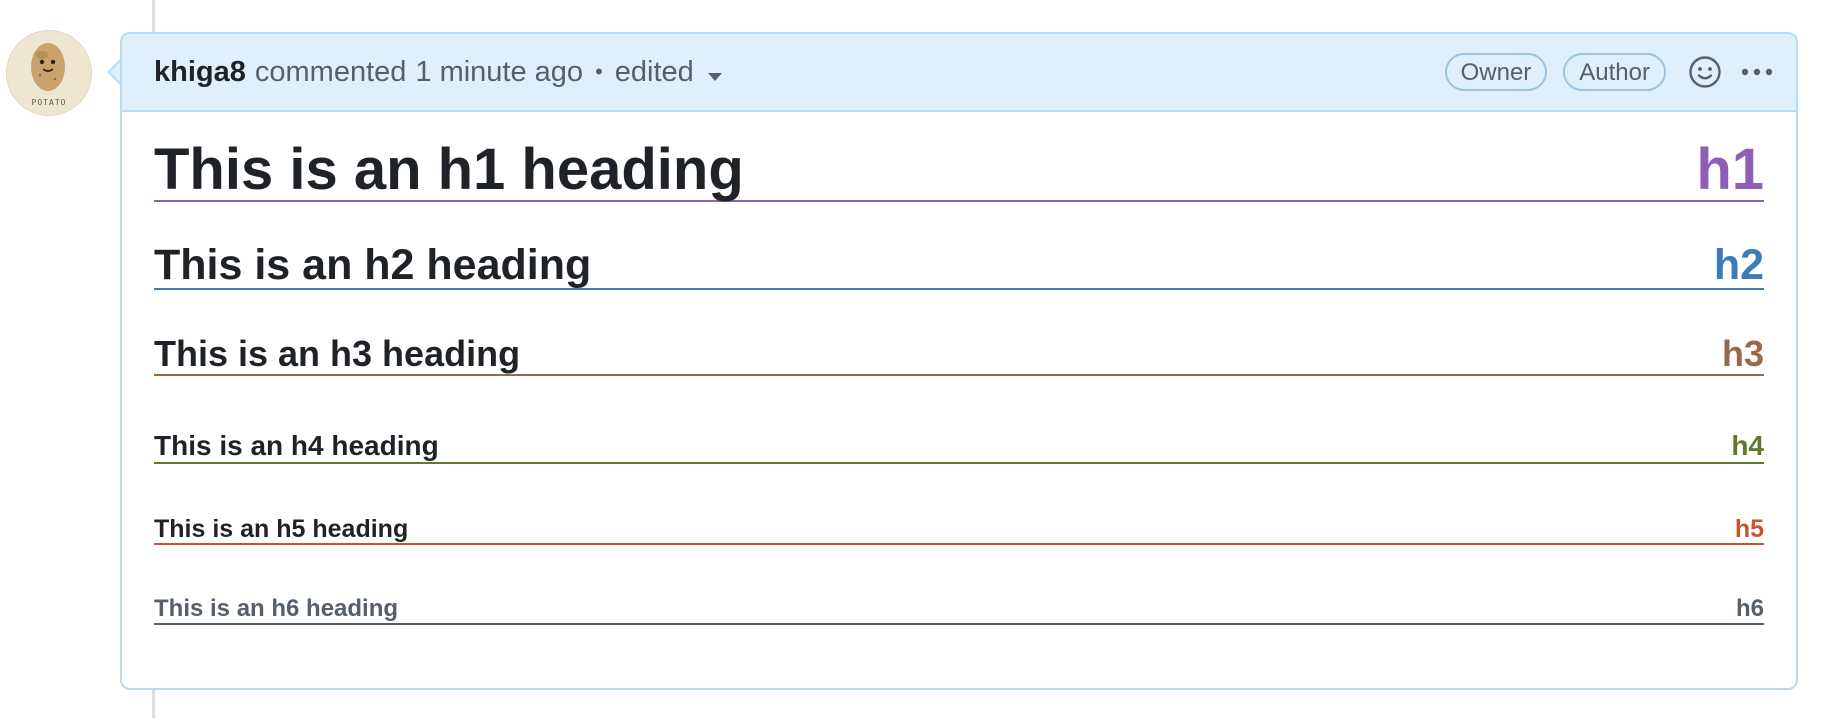 The width and height of the screenshot is (1832, 718). Describe the element at coordinates (296, 445) in the screenshot. I see `heading-h4-text: This is an h4 heading` at that location.